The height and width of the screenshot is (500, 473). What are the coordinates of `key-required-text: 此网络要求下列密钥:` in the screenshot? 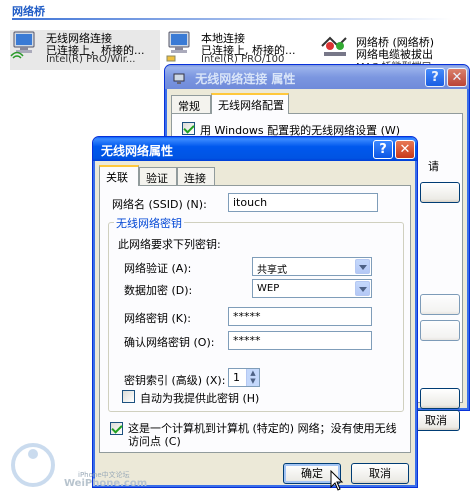 It's located at (169, 244).